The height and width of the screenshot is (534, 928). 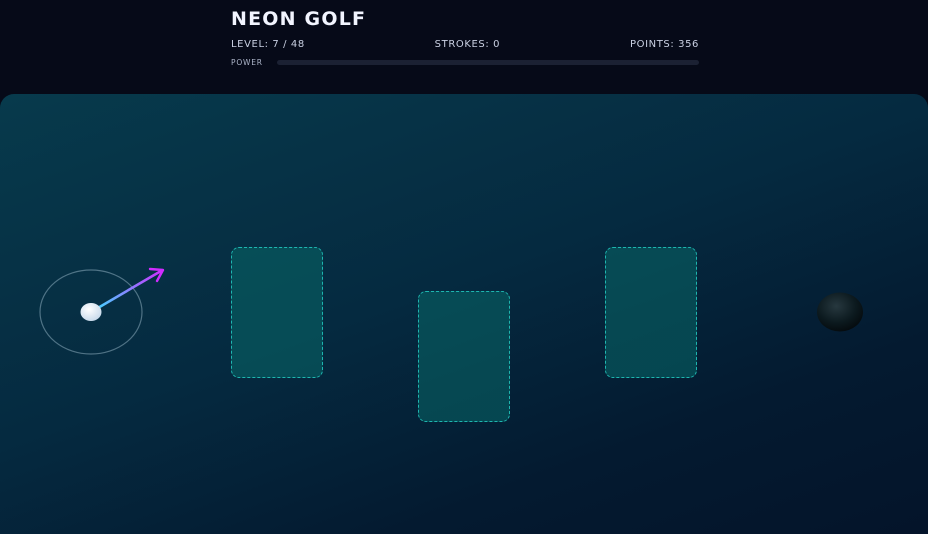 I want to click on power-meter: POWER, so click(x=465, y=62).